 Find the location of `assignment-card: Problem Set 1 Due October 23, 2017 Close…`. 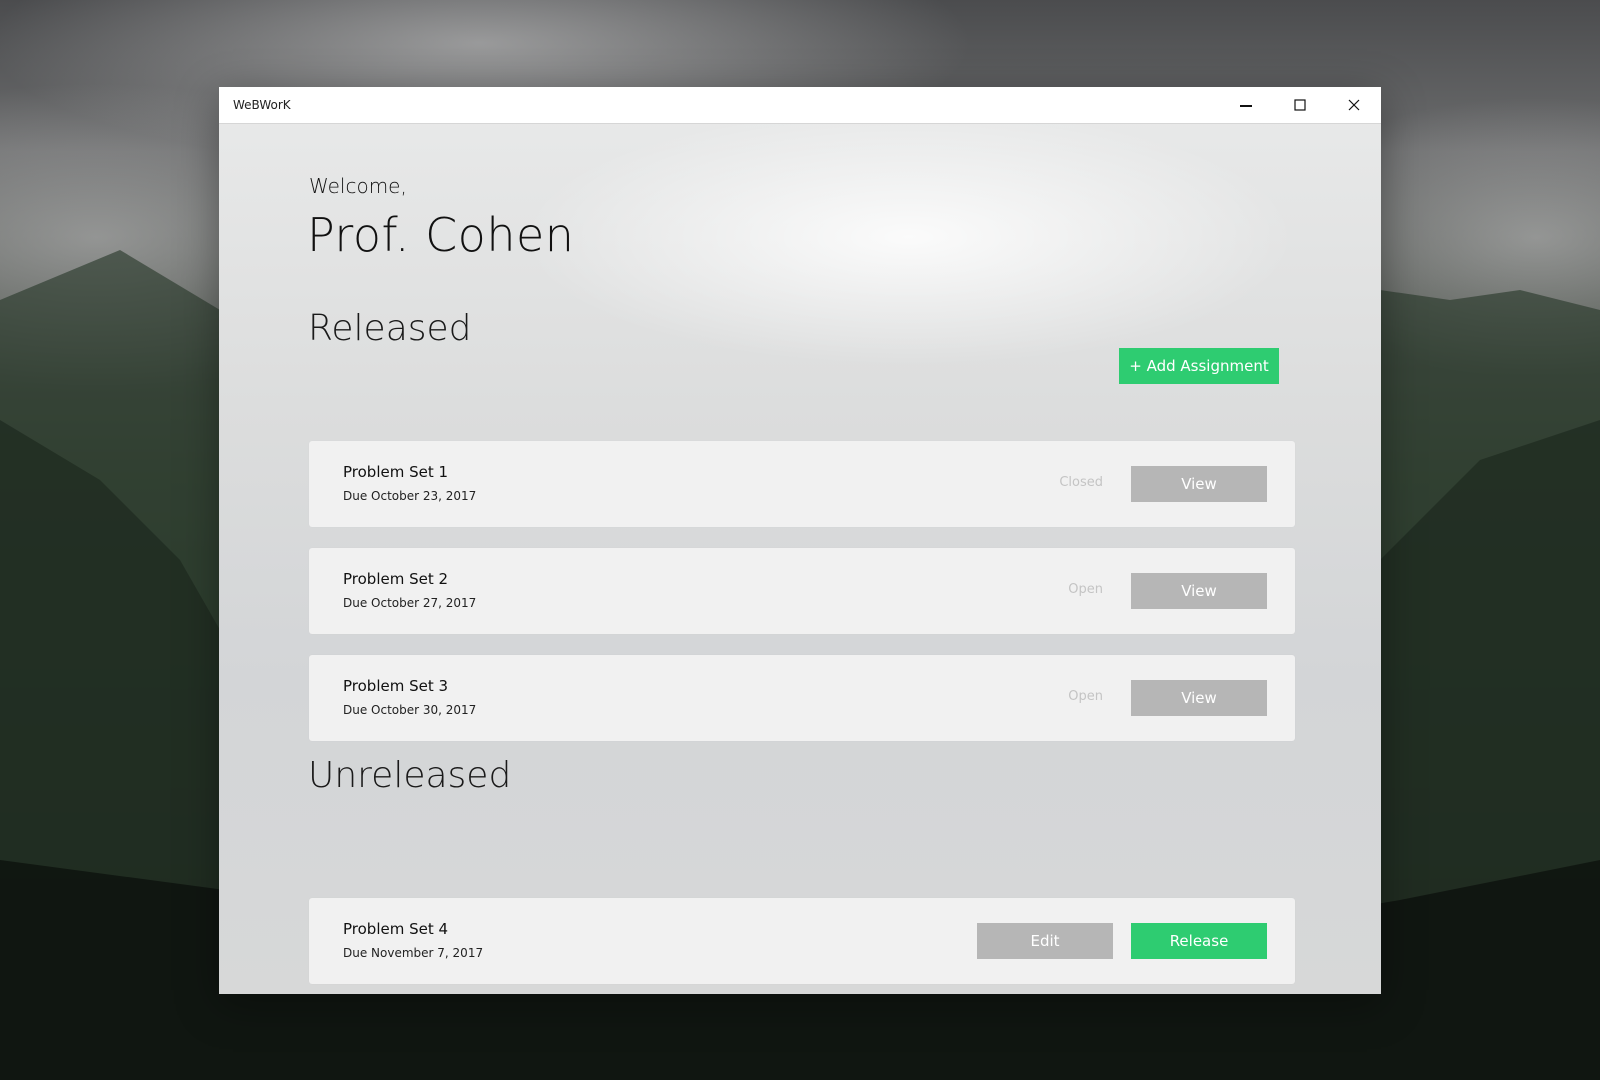

assignment-card: Problem Set 1 Due October 23, 2017 Close… is located at coordinates (802, 484).